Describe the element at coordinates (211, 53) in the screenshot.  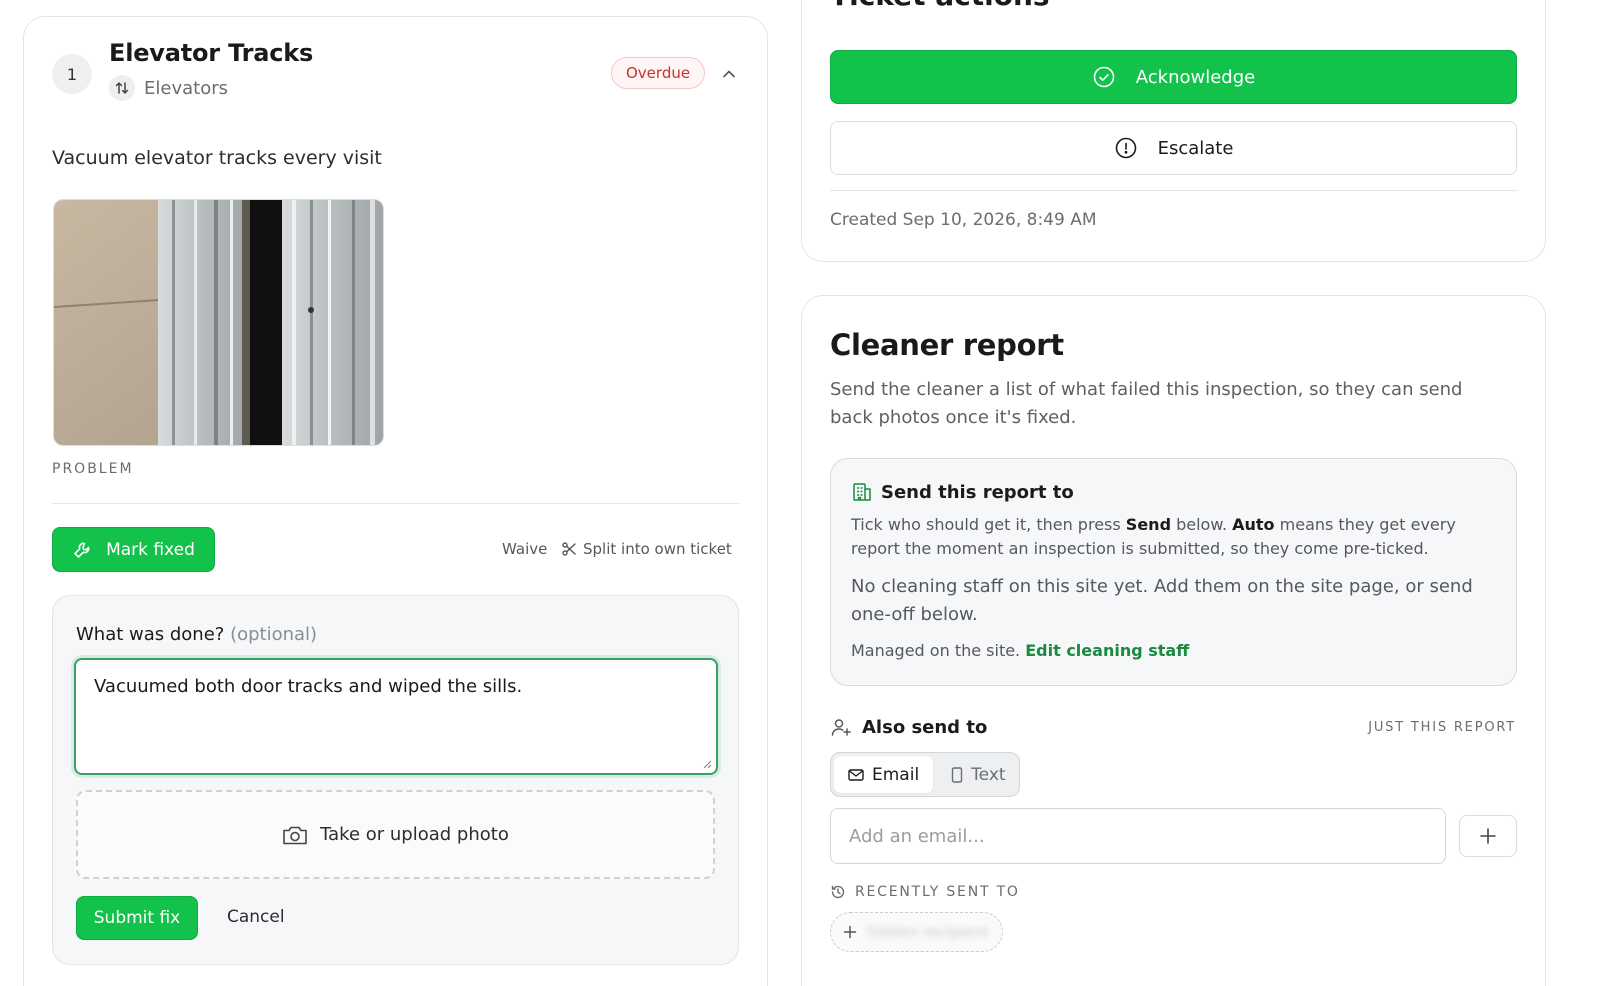
I see `item-title: Elevator Tracks` at that location.